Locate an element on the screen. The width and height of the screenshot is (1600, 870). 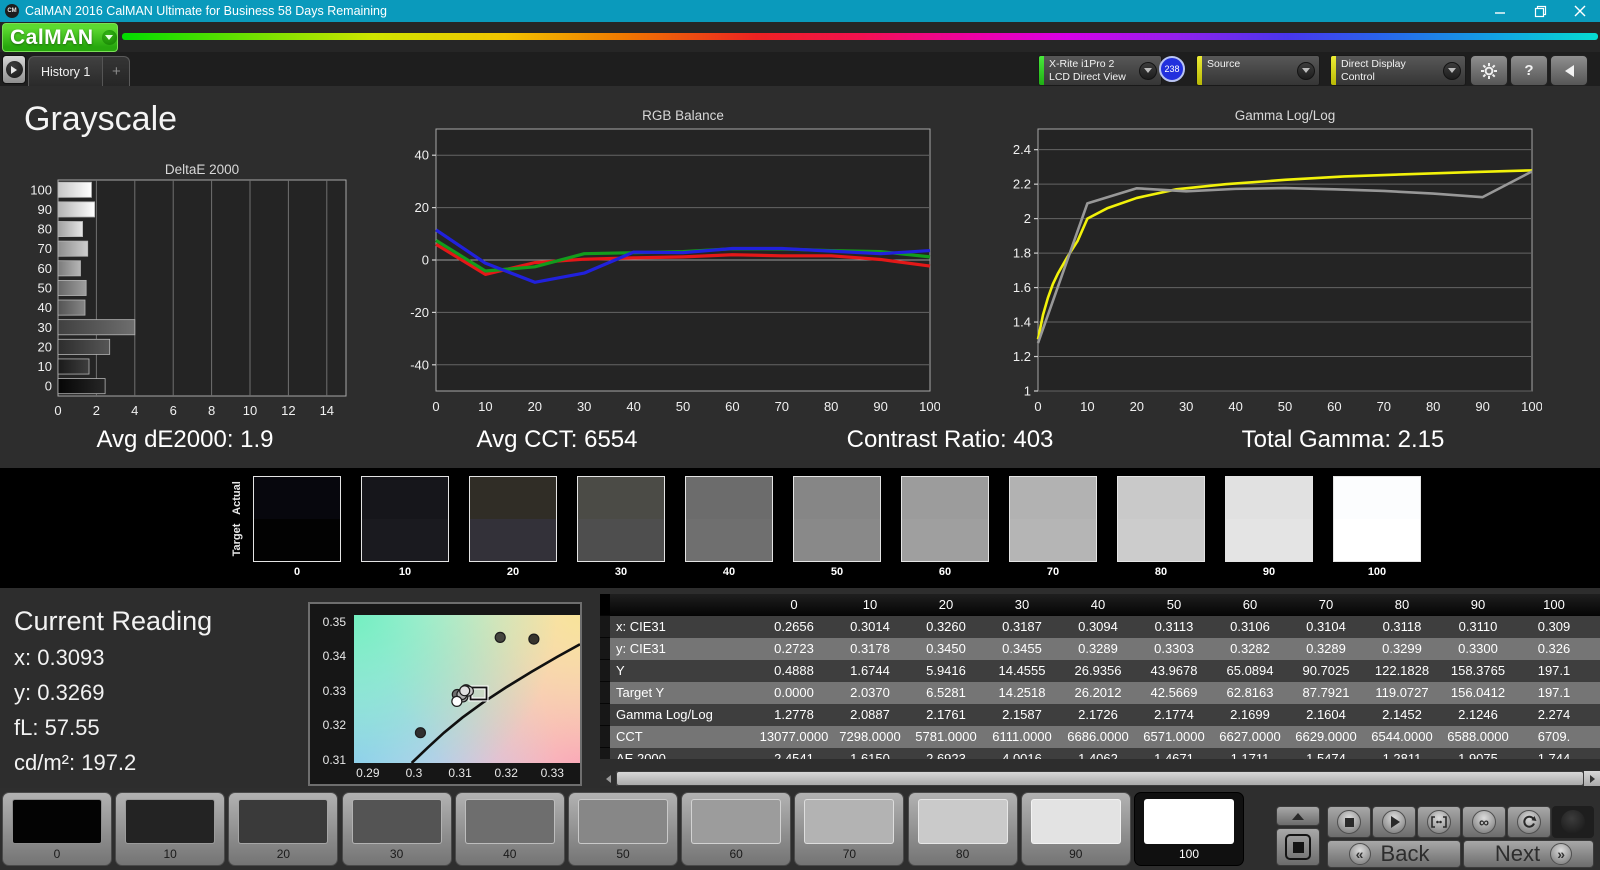
scrollbar-thumb is located at coordinates (1100, 778).